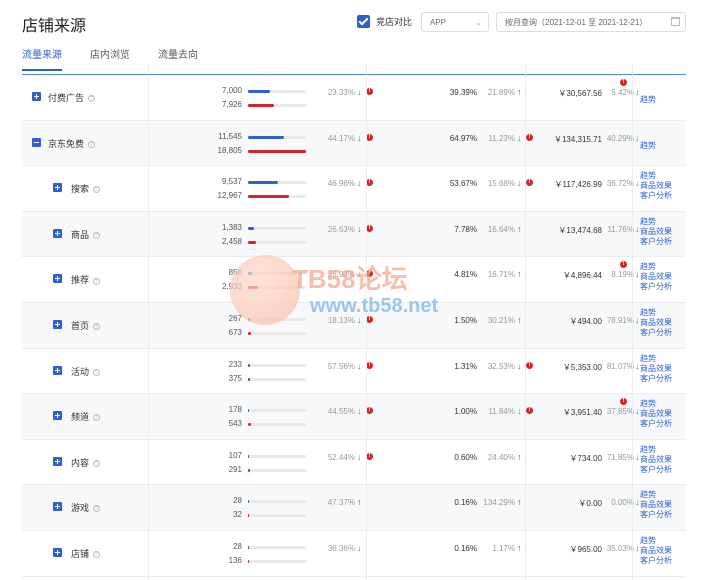 This screenshot has width=706, height=580. What do you see at coordinates (80, 280) in the screenshot?
I see `row-label: 推荐` at bounding box center [80, 280].